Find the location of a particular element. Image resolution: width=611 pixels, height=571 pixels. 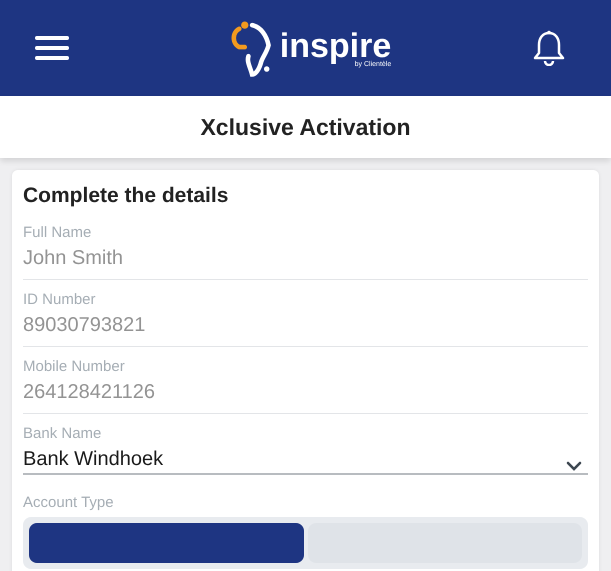

chevron-down-icon is located at coordinates (574, 466).